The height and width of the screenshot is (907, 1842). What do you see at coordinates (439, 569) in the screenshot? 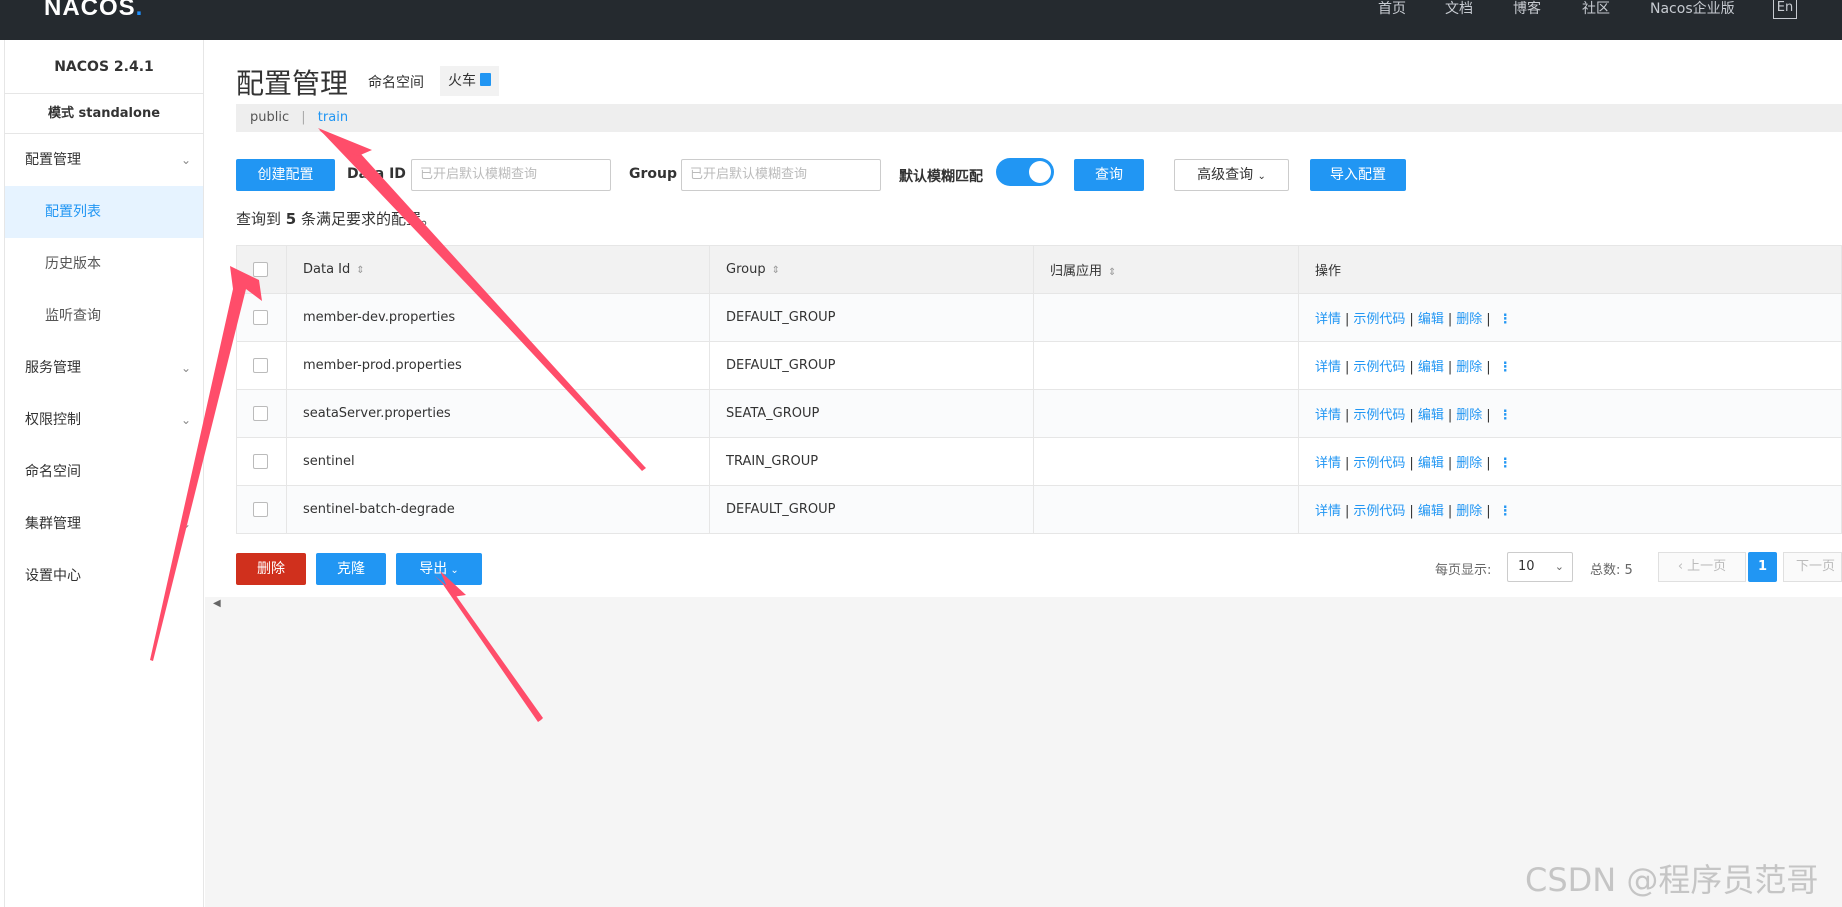
I see `bulk-export-button: 导出 ⌄` at bounding box center [439, 569].